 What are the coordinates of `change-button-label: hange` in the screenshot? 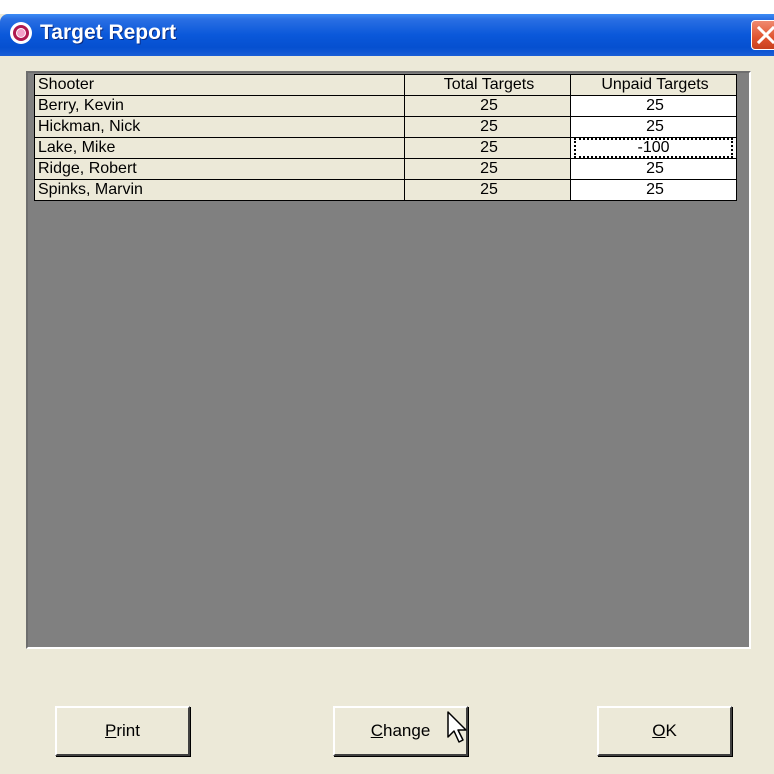 It's located at (407, 730).